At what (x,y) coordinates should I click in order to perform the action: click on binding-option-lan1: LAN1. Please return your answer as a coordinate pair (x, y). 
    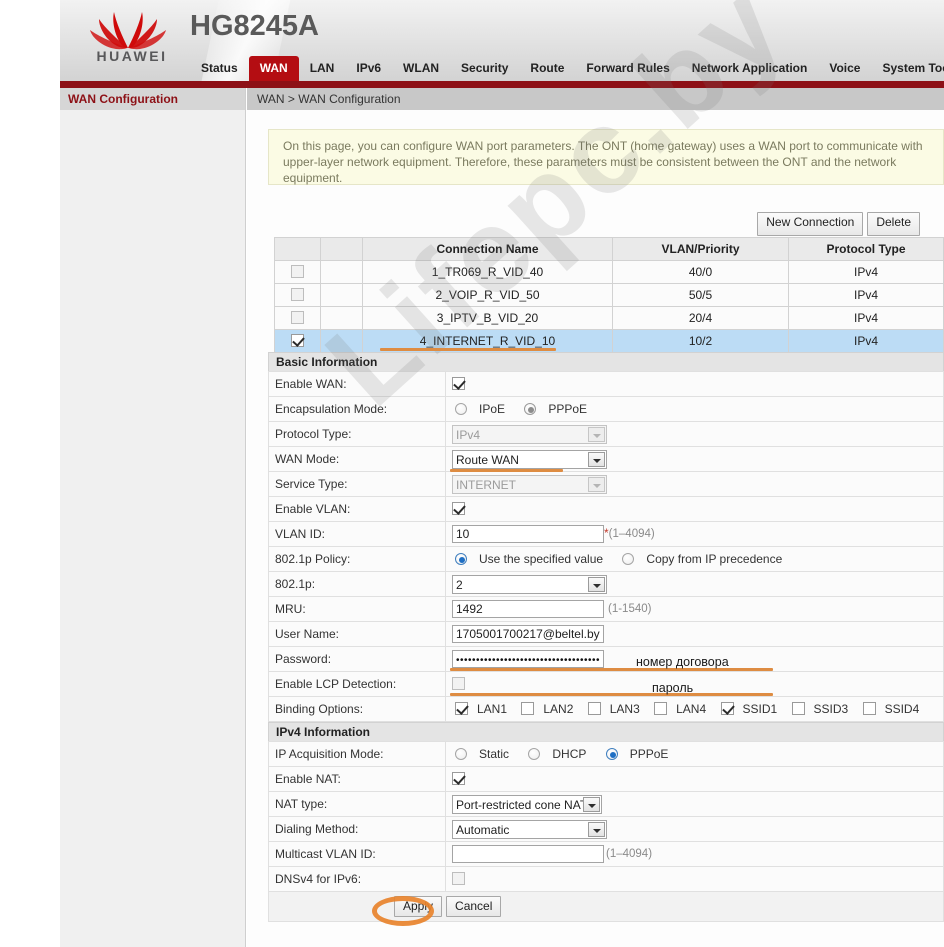
    Looking at the image, I should click on (482, 709).